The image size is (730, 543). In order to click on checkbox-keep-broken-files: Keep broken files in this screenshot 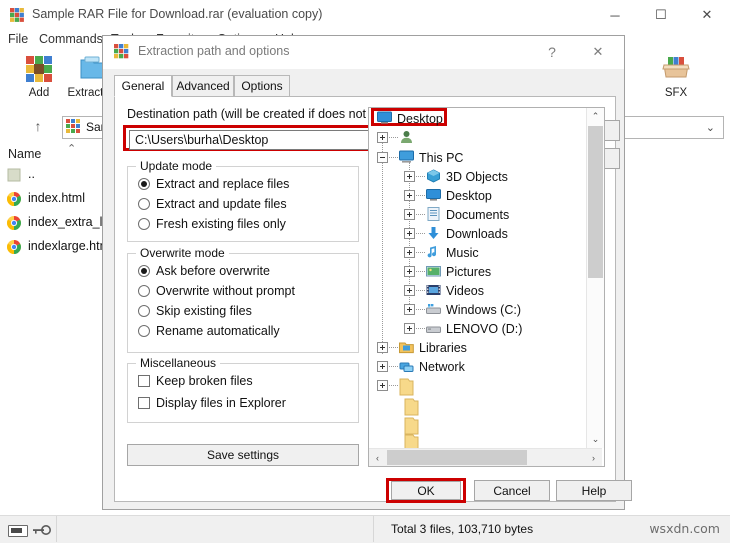, I will do `click(195, 381)`.